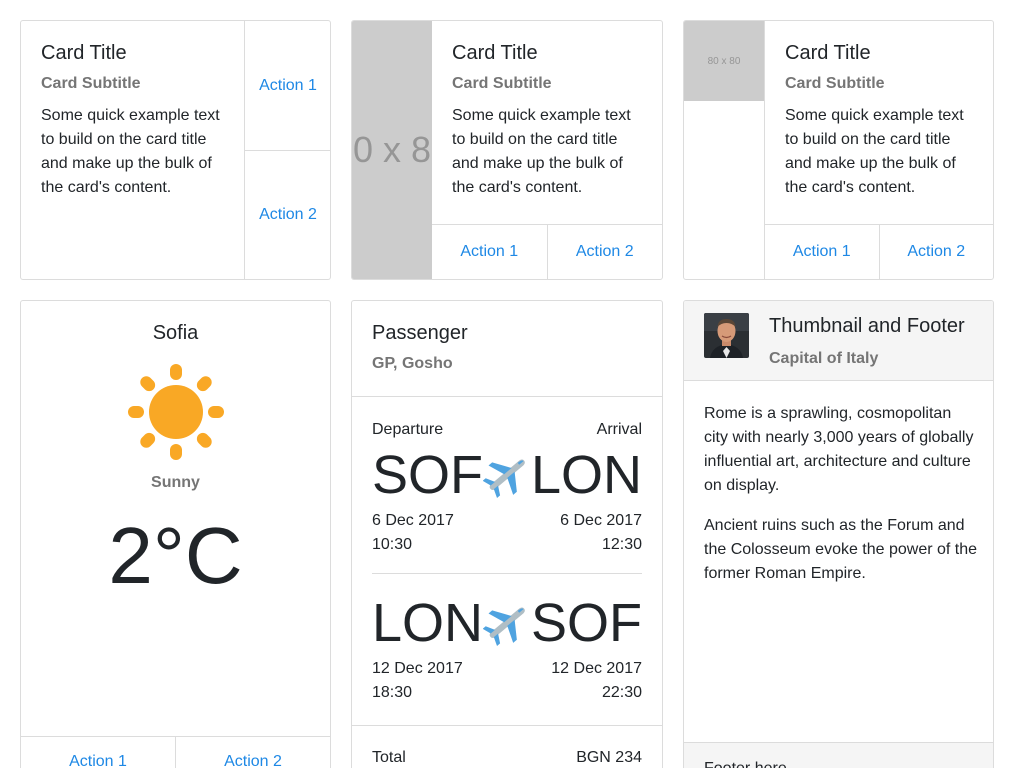 Image resolution: width=1024 pixels, height=768 pixels. What do you see at coordinates (507, 681) in the screenshot?
I see `flight-times: 12 Dec 2017 18:30 12 Dec 2017 22:30` at bounding box center [507, 681].